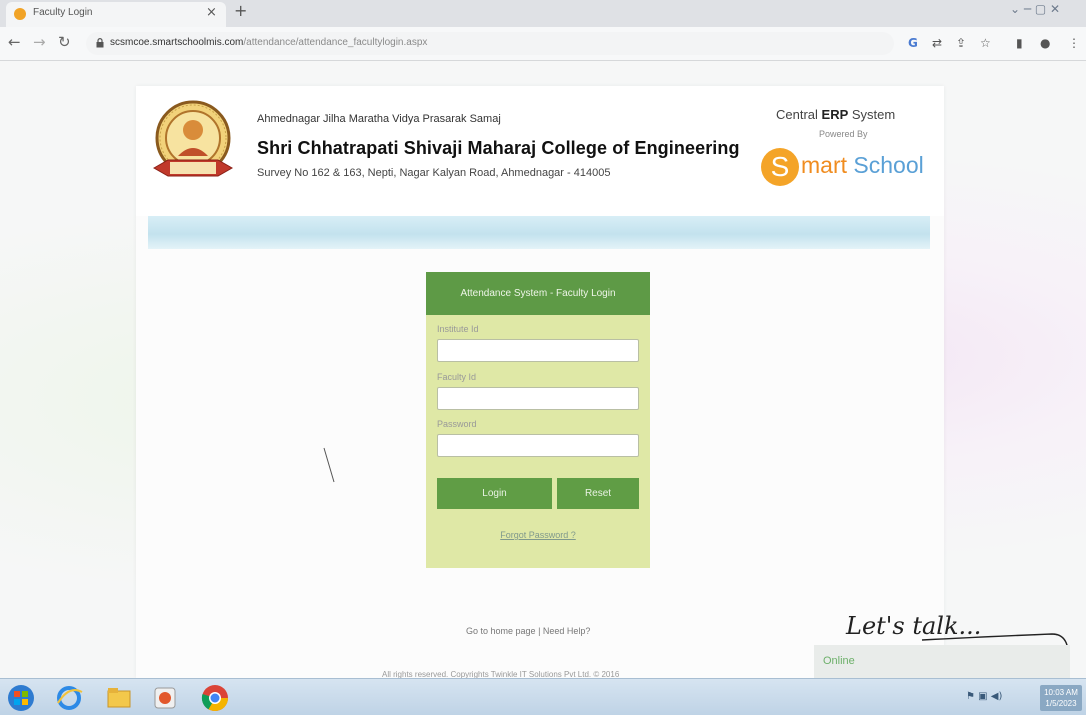 The height and width of the screenshot is (715, 1086). I want to click on tab-title: Faculty Login, so click(63, 12).